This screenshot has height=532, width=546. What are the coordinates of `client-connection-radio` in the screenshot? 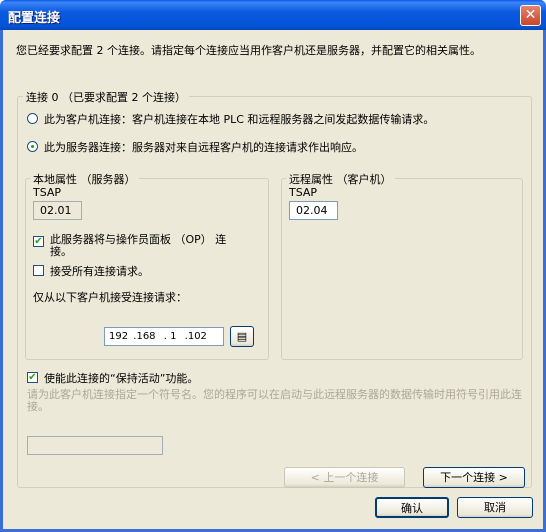 It's located at (32, 118).